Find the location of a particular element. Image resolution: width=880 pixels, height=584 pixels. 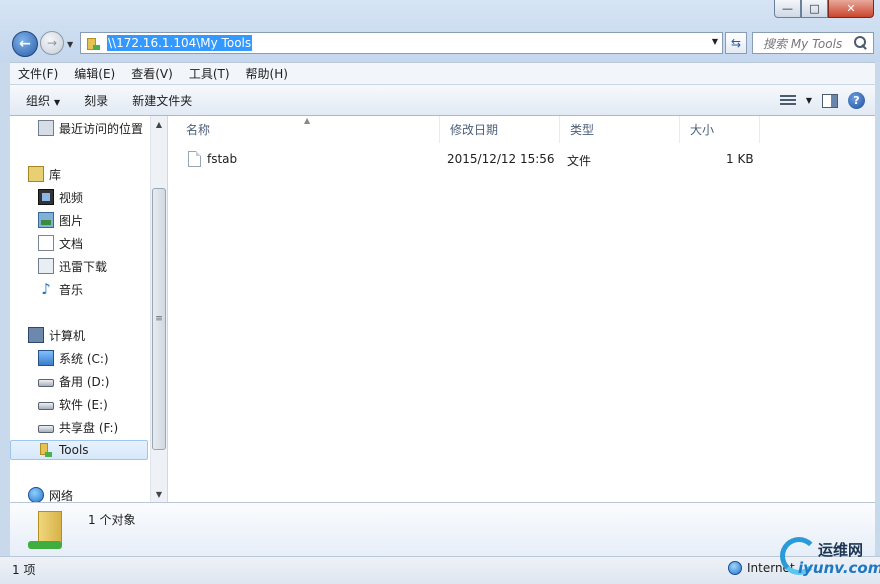

menu-help: 帮助(H) is located at coordinates (267, 73).